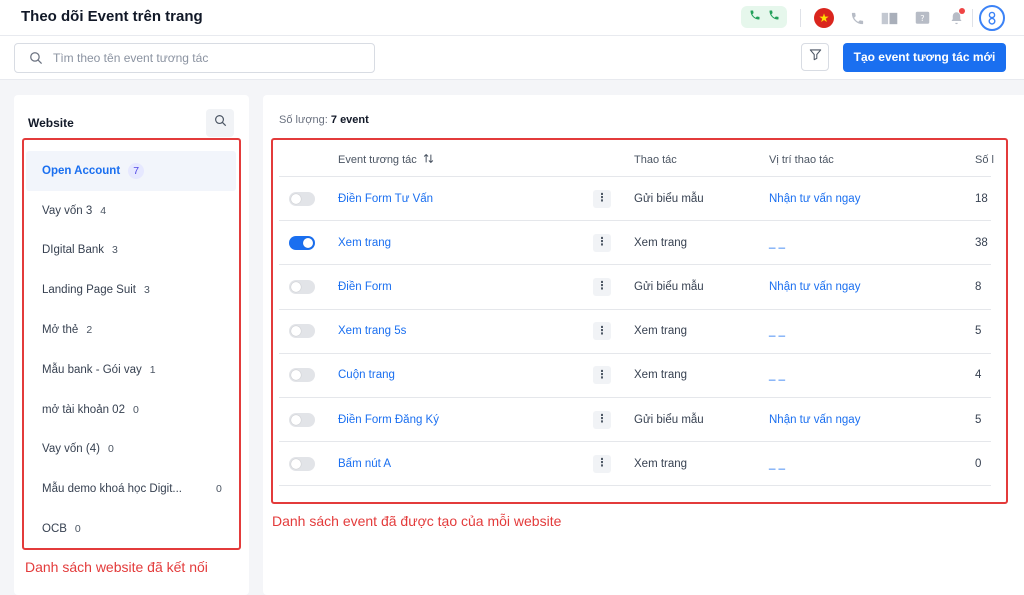  I want to click on website-item: Landing Page Suit 3, so click(131, 290).